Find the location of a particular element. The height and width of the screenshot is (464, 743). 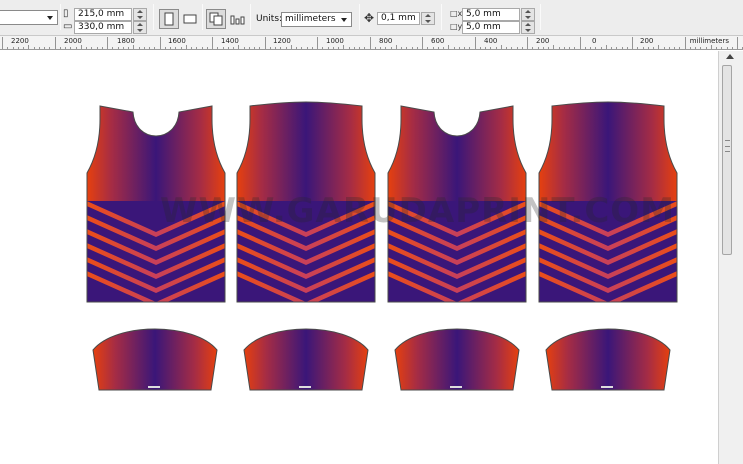

nudge-spinner is located at coordinates (428, 18).